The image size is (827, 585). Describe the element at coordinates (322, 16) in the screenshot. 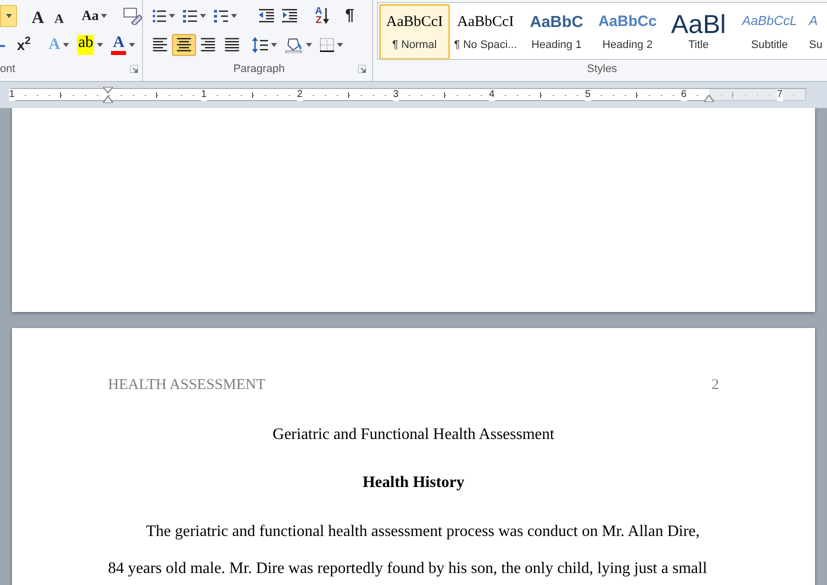

I see `sort-button: A Z` at that location.